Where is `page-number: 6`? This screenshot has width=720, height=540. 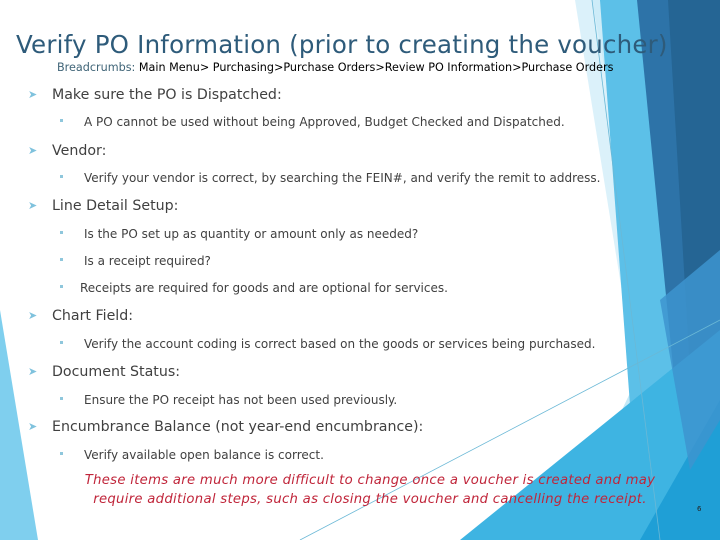 page-number: 6 is located at coordinates (699, 509).